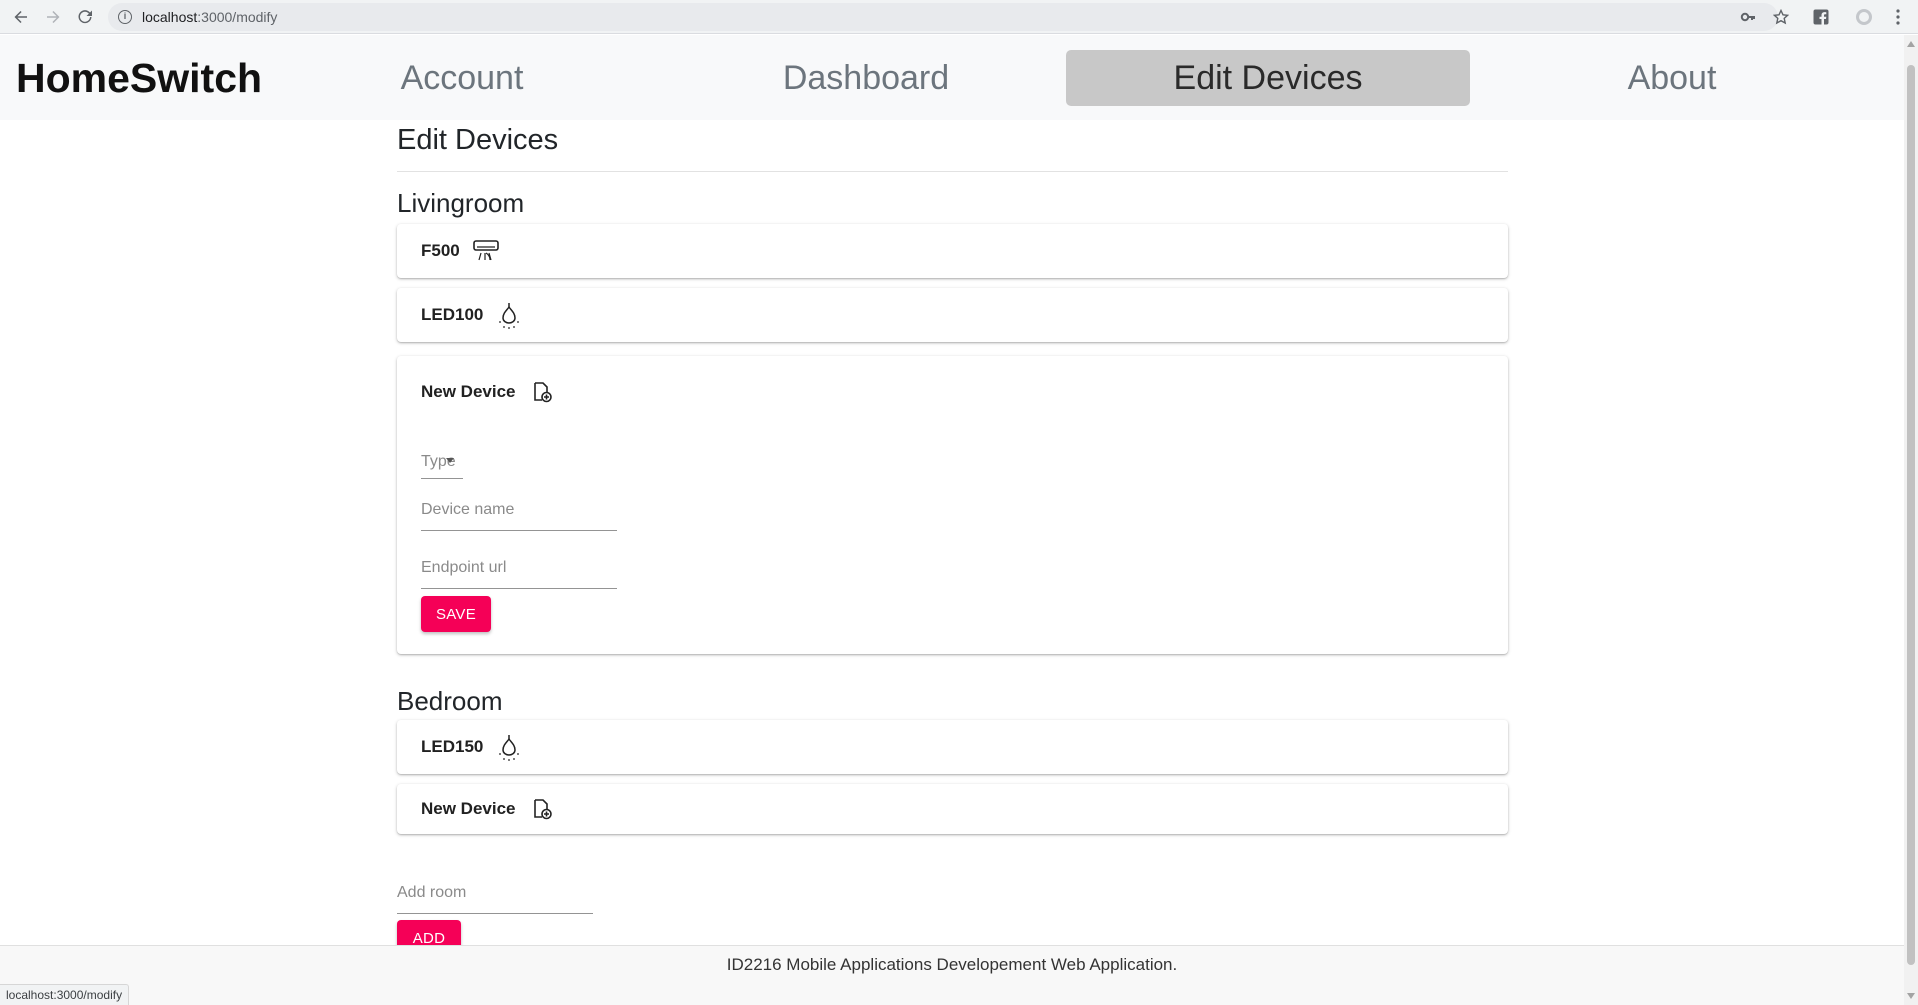 The height and width of the screenshot is (1005, 1918). Describe the element at coordinates (943, 17) in the screenshot. I see `address-bar: i localhost:3000/modify` at that location.